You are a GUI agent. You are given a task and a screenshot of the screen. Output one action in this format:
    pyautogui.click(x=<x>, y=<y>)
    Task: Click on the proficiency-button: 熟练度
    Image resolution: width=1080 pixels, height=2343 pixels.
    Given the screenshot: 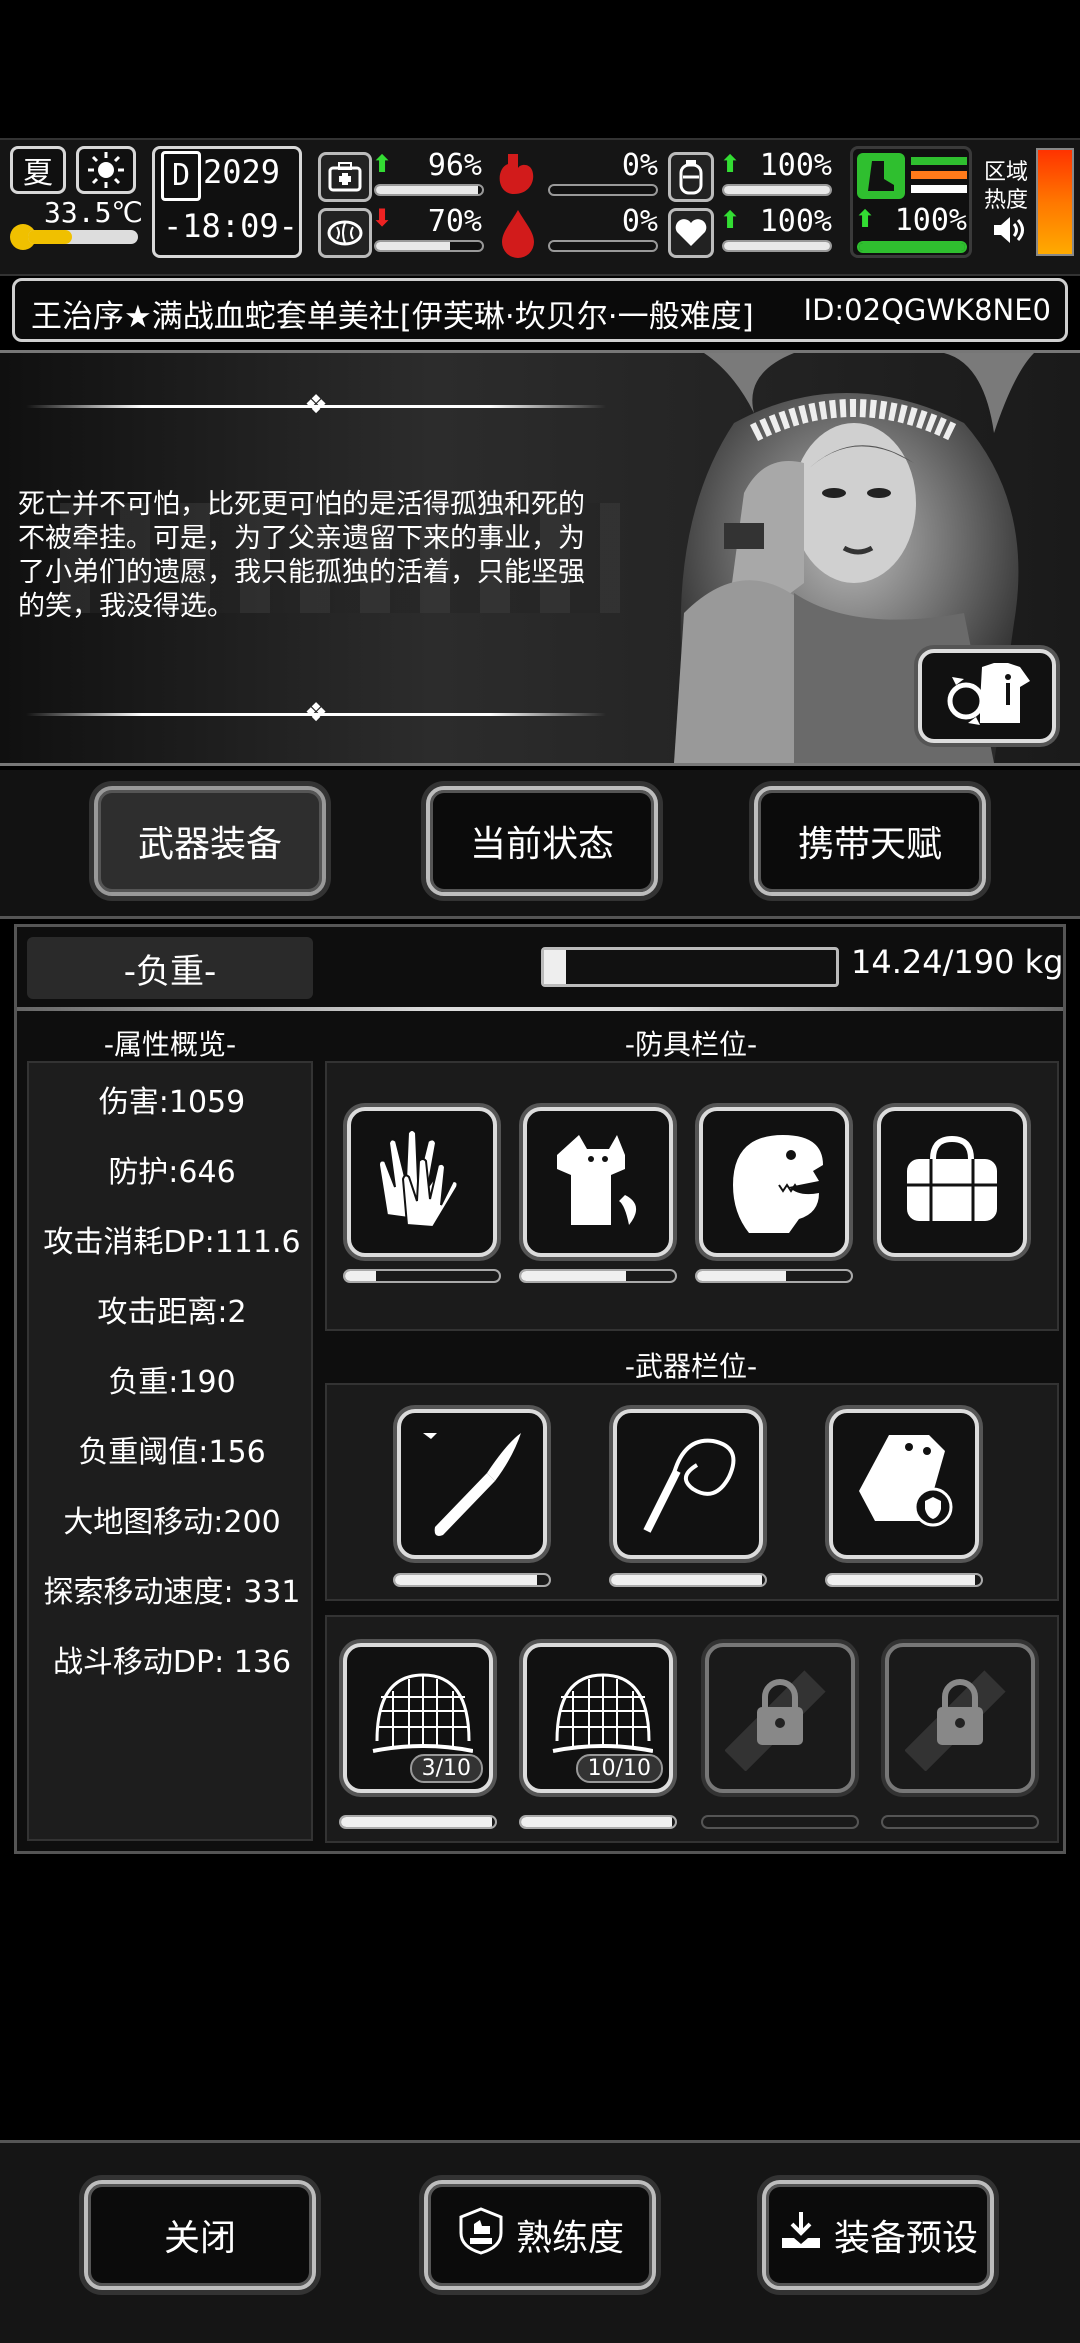 What is the action you would take?
    pyautogui.click(x=540, y=2235)
    